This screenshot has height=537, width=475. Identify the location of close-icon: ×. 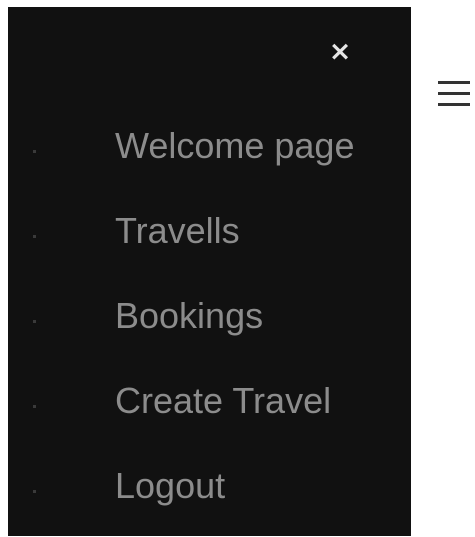
(340, 52).